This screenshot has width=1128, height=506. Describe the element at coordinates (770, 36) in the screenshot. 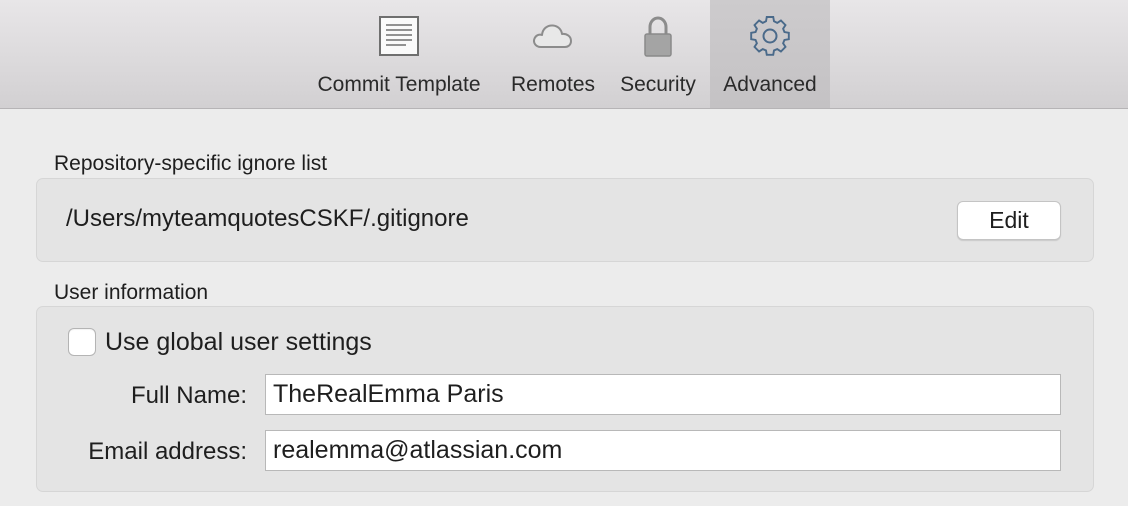

I see `gear-icon` at that location.